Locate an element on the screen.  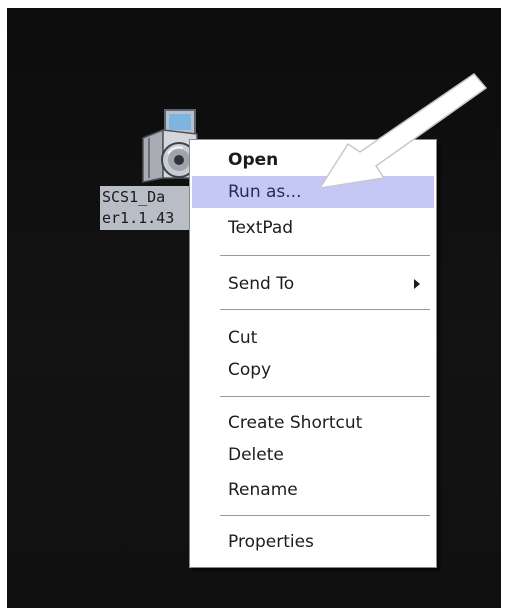
menu-item-create-shortcut: Create Shortcut is located at coordinates (313, 423).